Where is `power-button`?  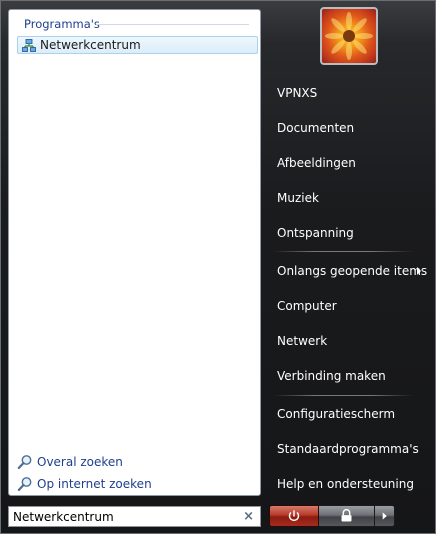 power-button is located at coordinates (294, 516).